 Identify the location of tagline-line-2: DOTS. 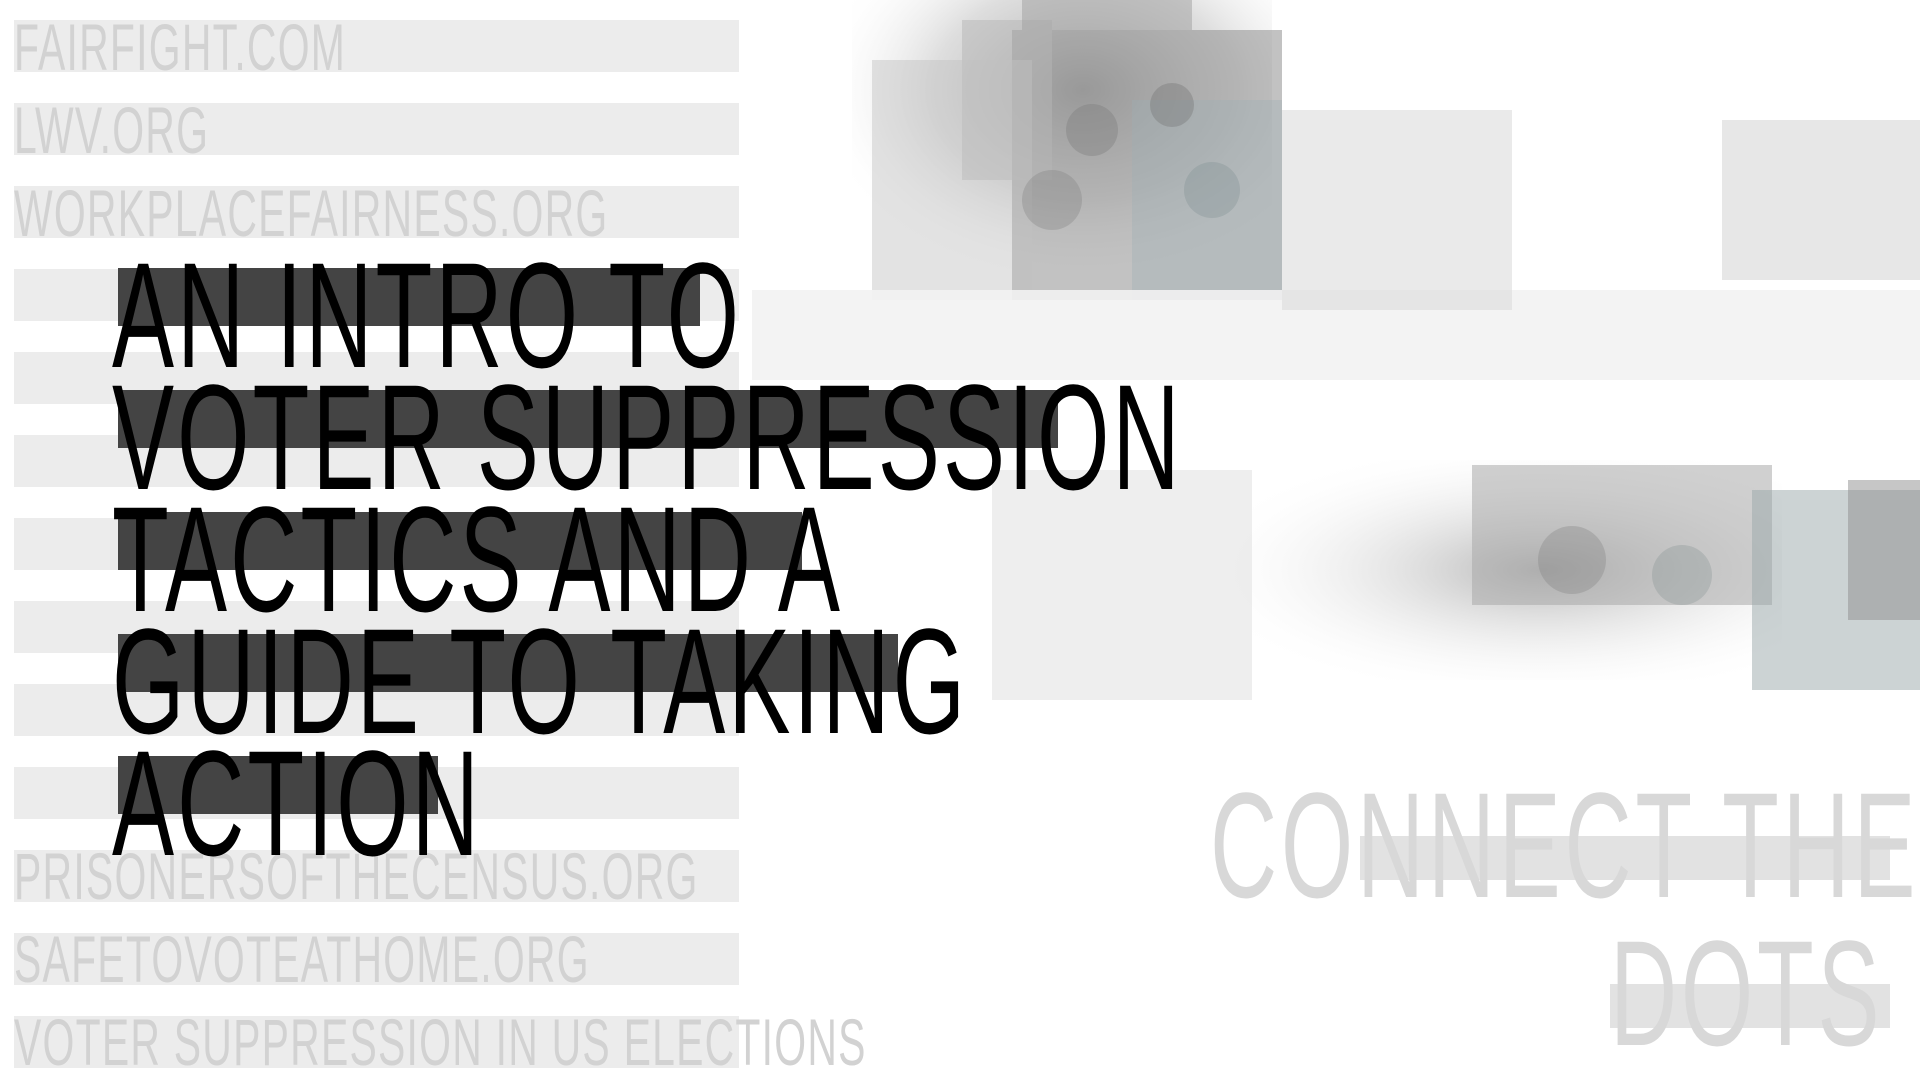
(1747, 993).